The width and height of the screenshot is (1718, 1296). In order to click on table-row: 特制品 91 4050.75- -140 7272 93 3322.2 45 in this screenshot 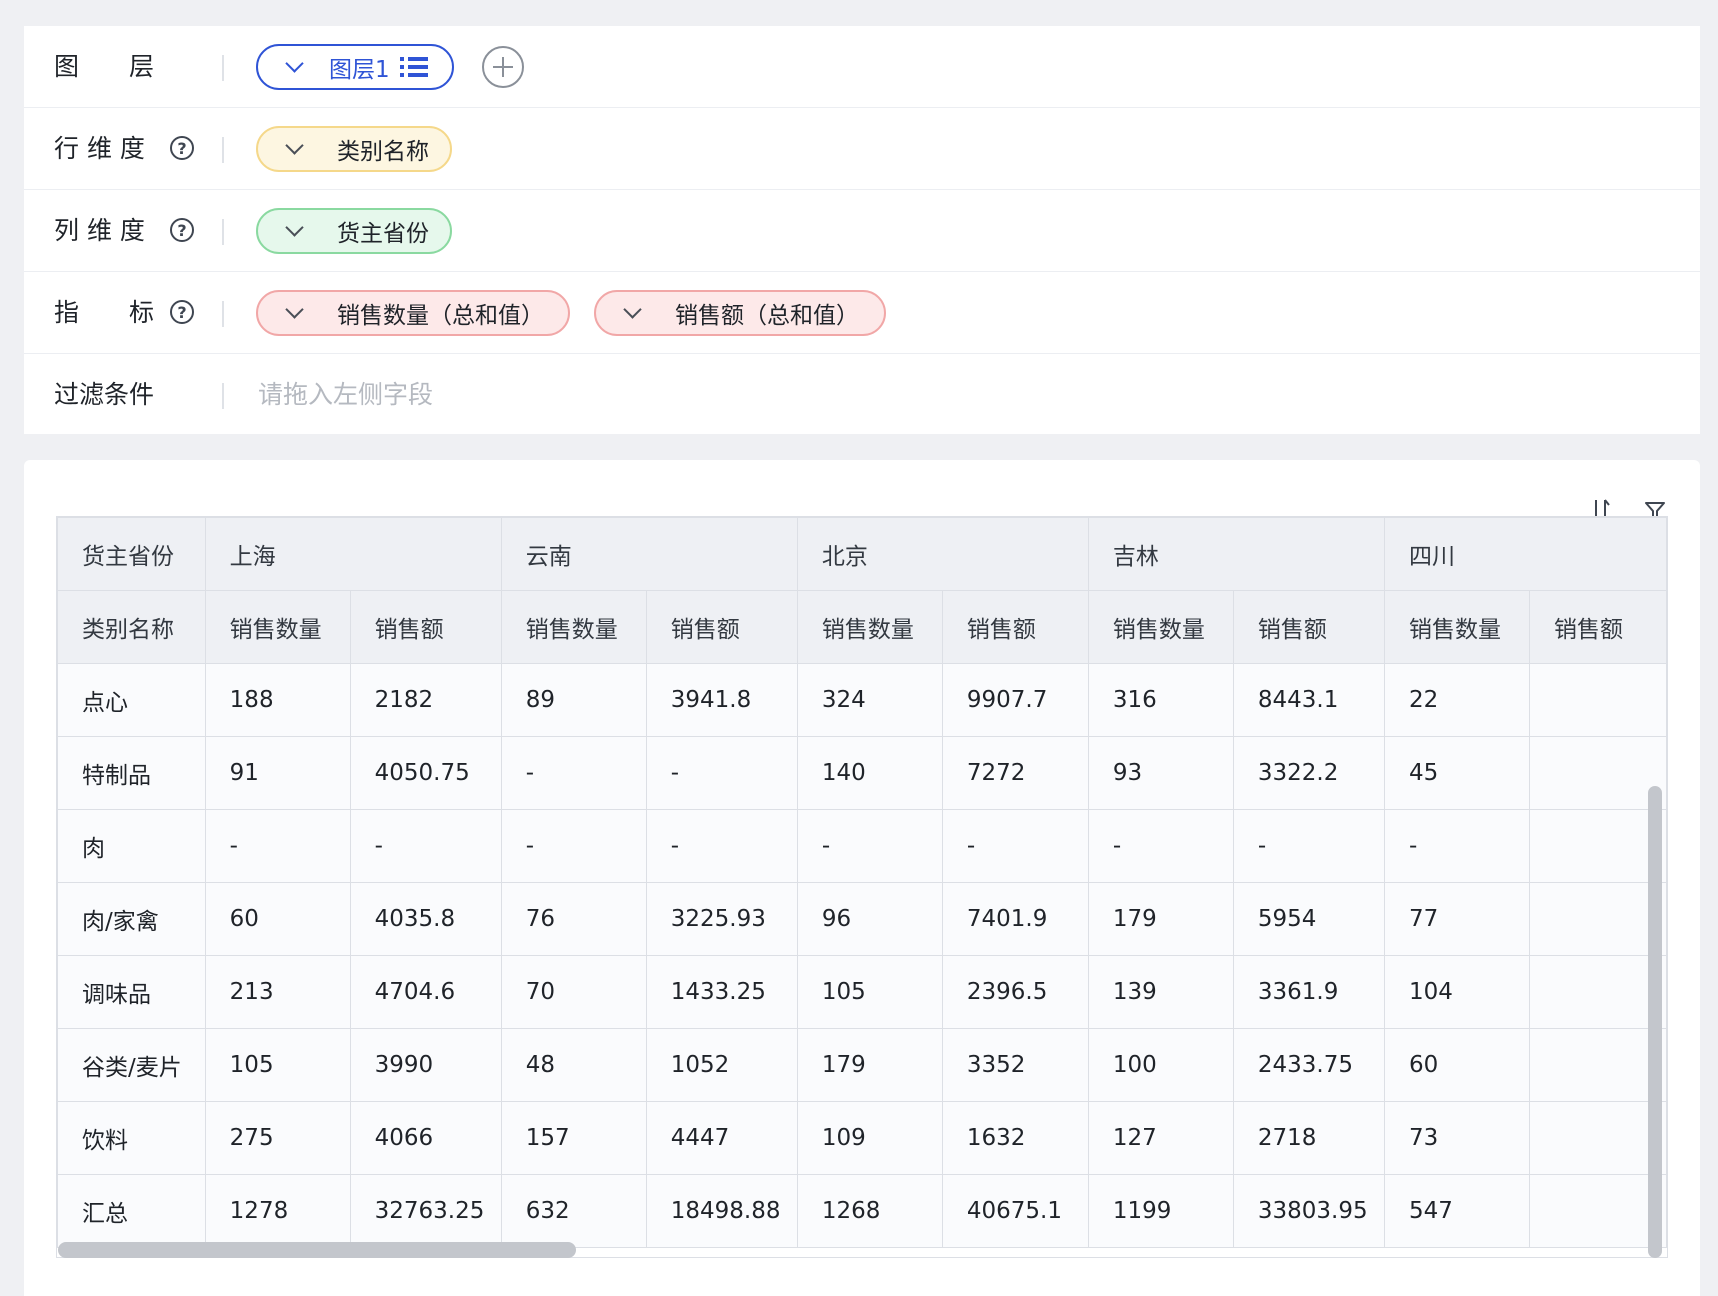, I will do `click(862, 773)`.